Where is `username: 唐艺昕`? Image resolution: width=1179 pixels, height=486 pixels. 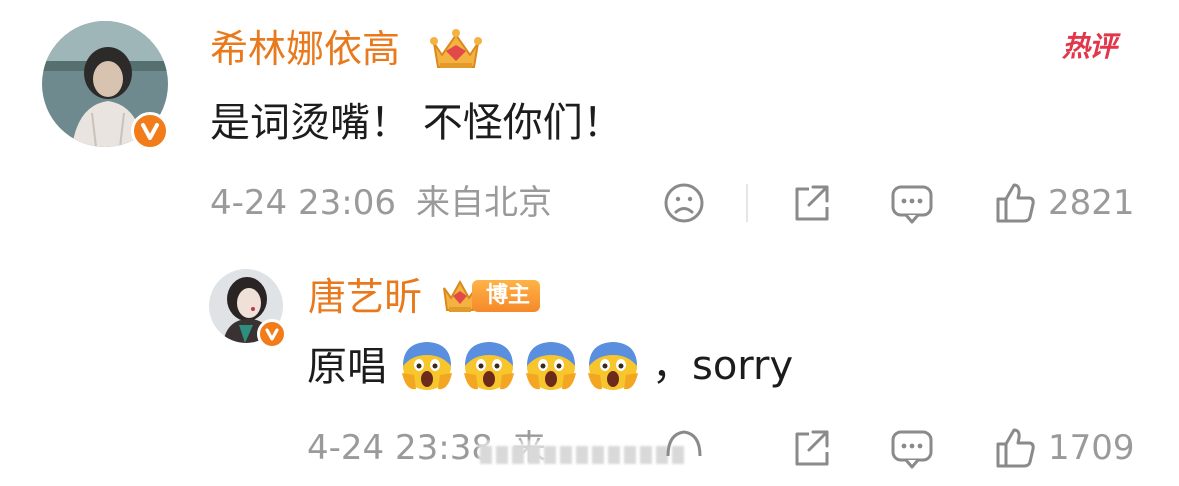 username: 唐艺昕 is located at coordinates (365, 297).